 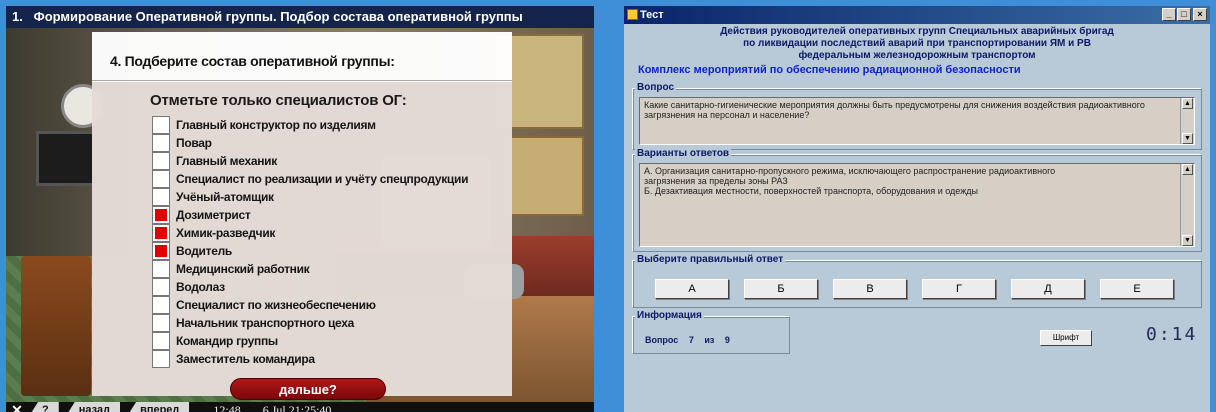 I want to click on answer-button-b: Б, so click(x=781, y=289).